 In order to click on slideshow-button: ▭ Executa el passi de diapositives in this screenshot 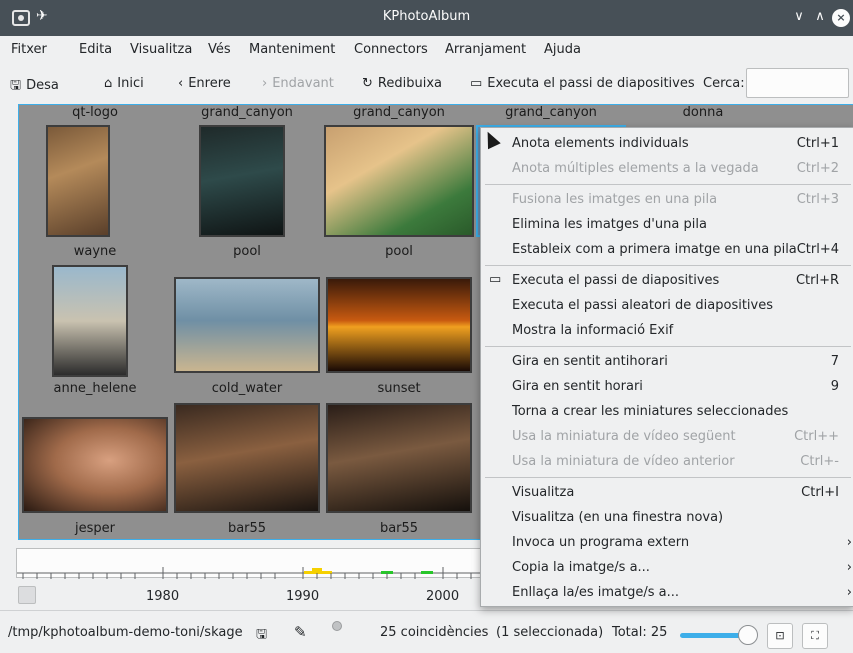, I will do `click(582, 83)`.